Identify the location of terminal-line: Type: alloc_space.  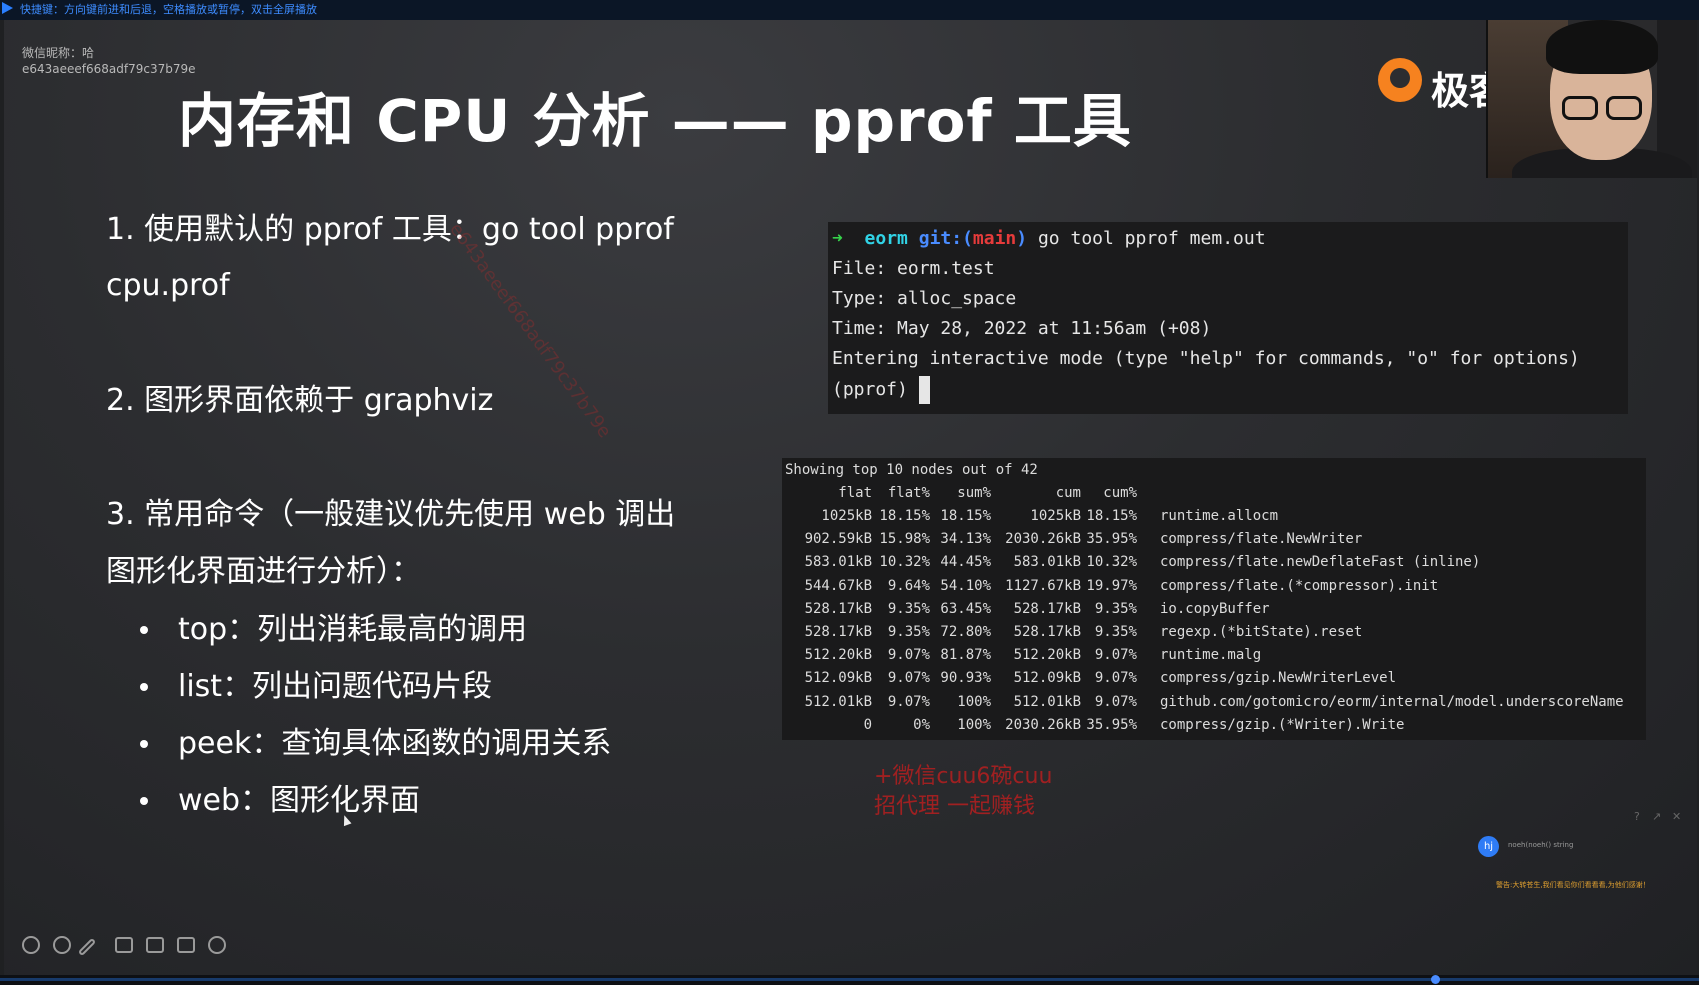
(924, 298).